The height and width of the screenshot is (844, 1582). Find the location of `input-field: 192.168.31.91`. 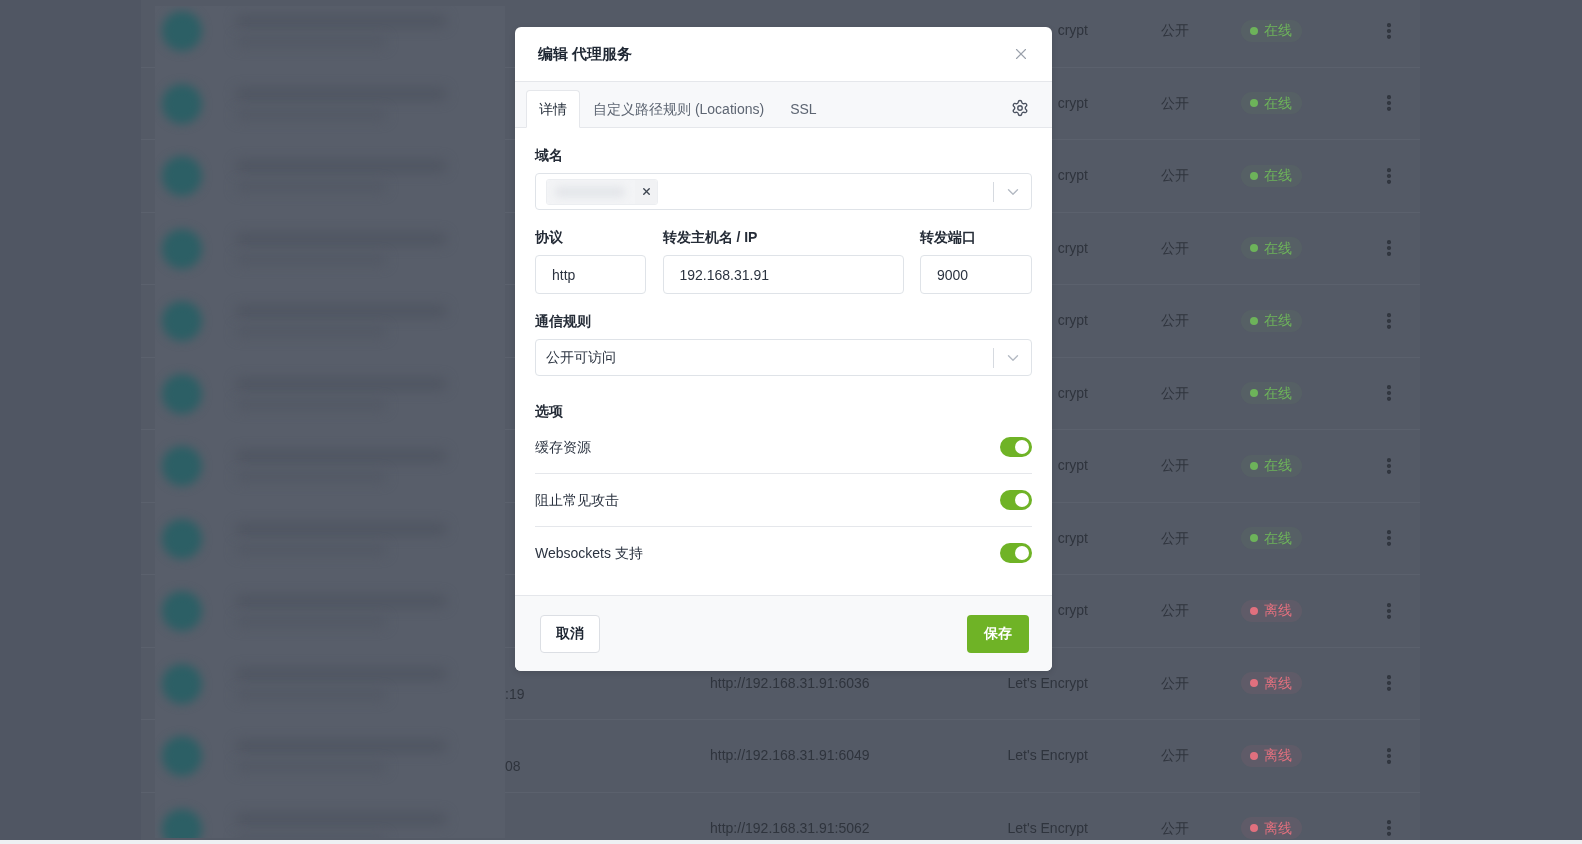

input-field: 192.168.31.91 is located at coordinates (783, 274).